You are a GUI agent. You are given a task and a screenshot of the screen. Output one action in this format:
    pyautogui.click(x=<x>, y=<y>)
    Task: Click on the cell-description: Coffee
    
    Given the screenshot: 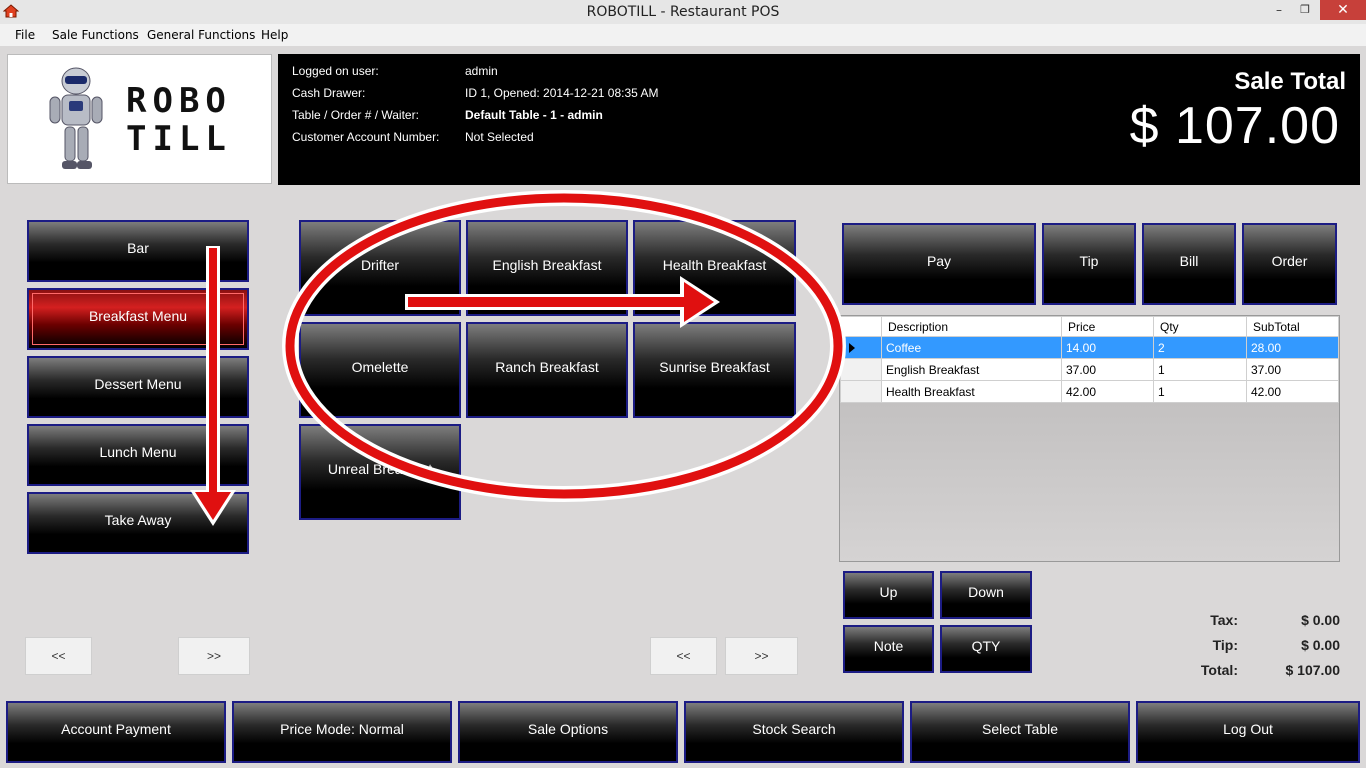 What is the action you would take?
    pyautogui.click(x=971, y=347)
    